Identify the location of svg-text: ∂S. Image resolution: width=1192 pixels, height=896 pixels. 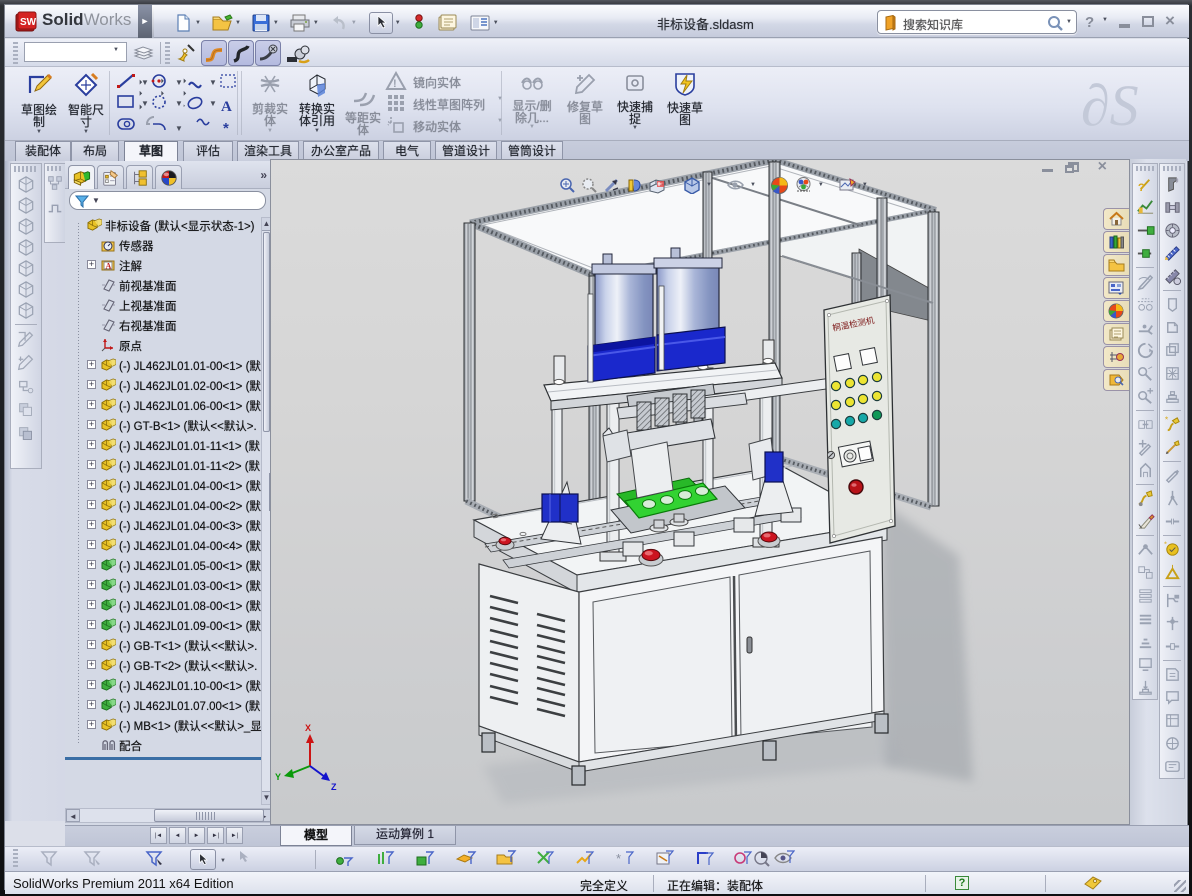
(1110, 106).